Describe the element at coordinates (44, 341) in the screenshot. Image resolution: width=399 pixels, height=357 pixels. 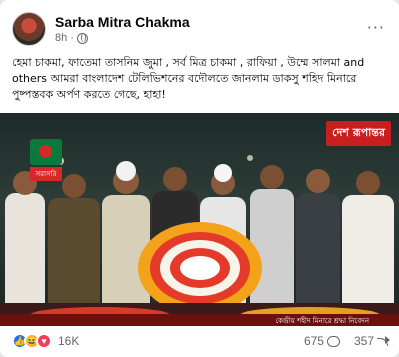
I see `love-icon: ♥` at that location.